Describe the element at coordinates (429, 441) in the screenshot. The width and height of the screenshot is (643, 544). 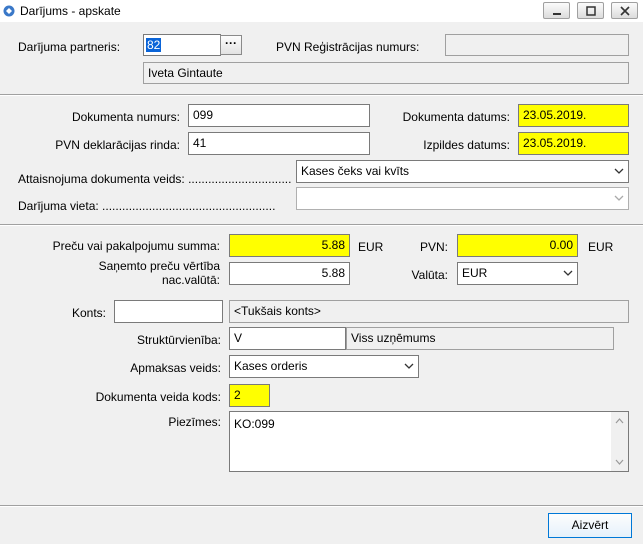
I see `notes-textarea: KO:099` at that location.